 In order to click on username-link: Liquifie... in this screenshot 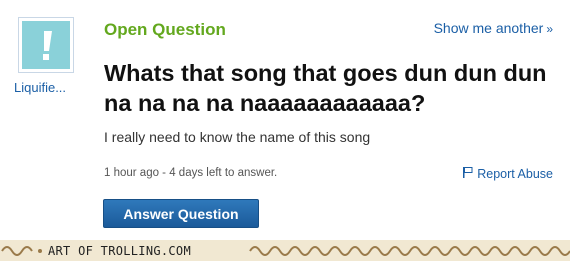, I will do `click(40, 87)`.